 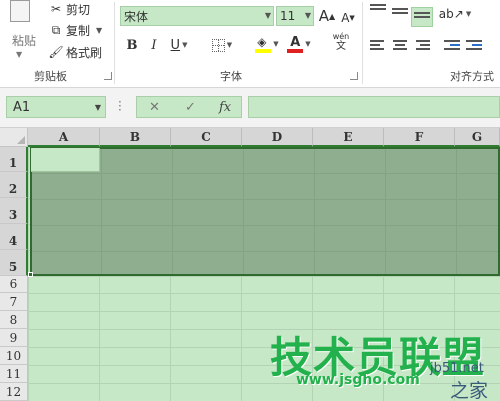 What do you see at coordinates (14, 185) in the screenshot?
I see `row-header-2: 2` at bounding box center [14, 185].